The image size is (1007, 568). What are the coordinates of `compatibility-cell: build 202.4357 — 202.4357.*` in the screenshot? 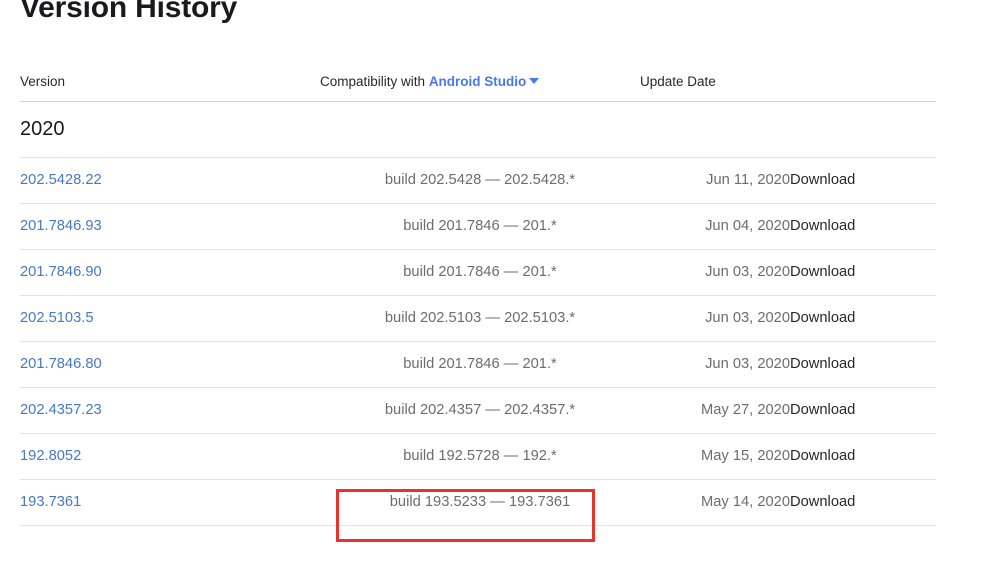 It's located at (480, 410).